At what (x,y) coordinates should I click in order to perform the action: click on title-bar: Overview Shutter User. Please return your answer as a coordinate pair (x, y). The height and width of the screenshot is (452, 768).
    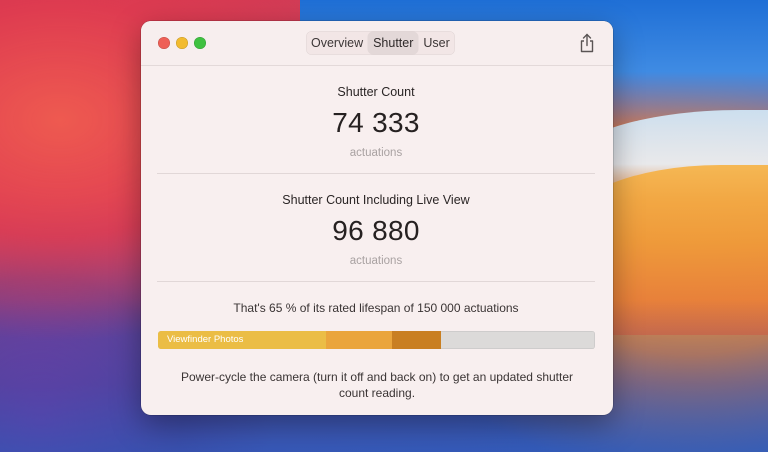
    Looking at the image, I should click on (377, 43).